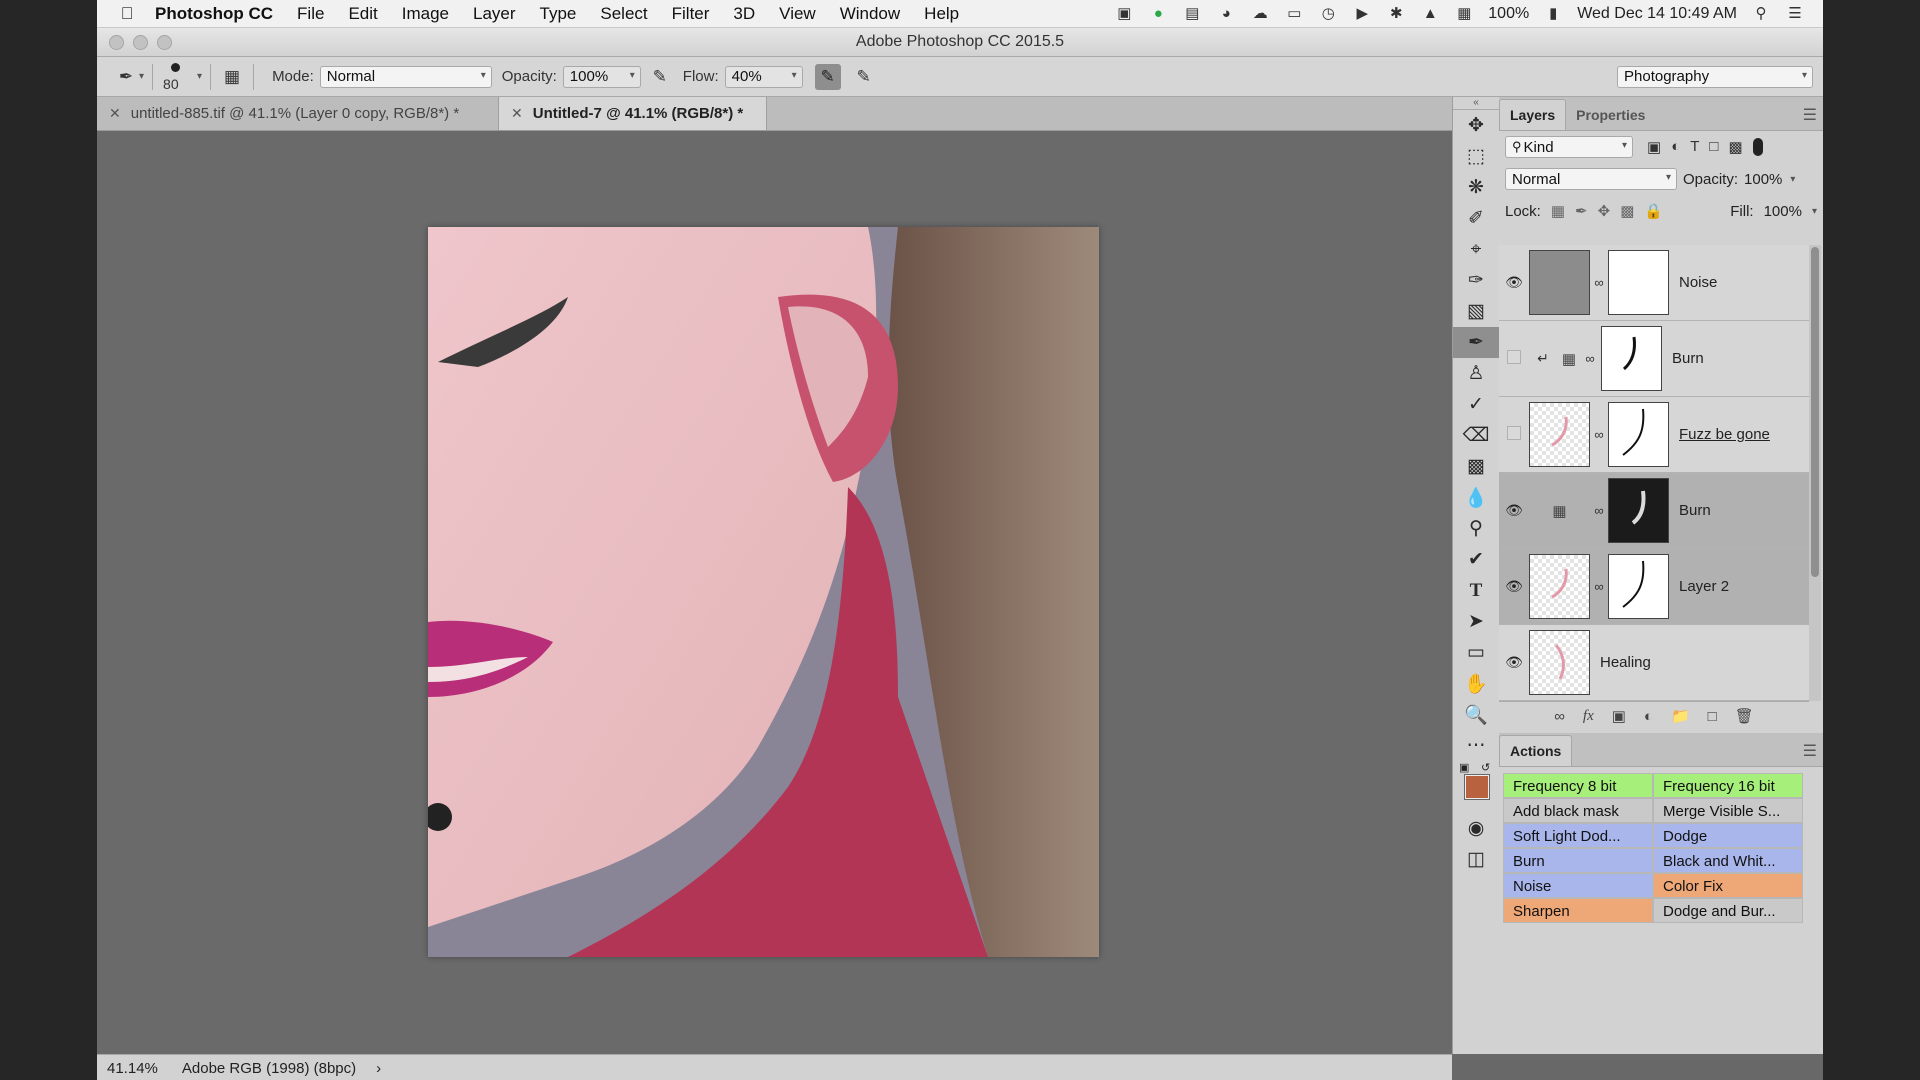 This screenshot has width=1920, height=1080. I want to click on pen-tool-icon: ✔, so click(1476, 559).